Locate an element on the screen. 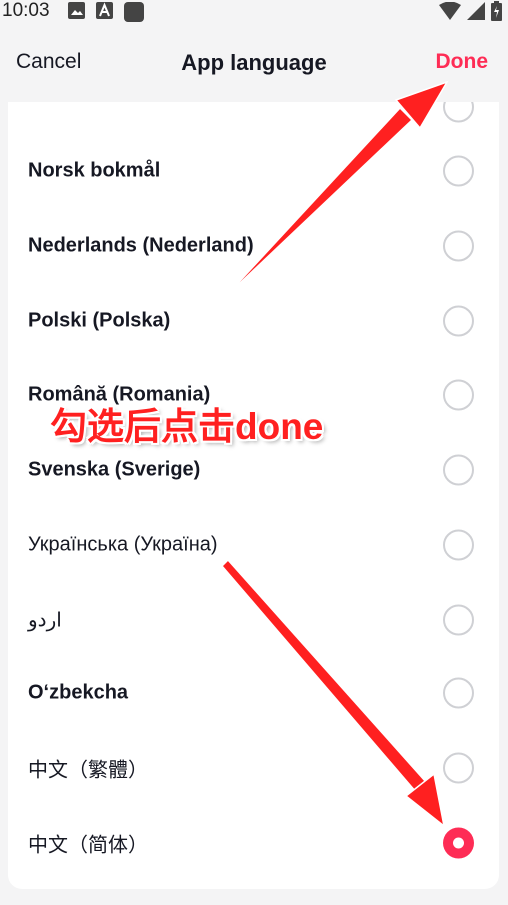 The height and width of the screenshot is (905, 508). language-option-norsk: Norsk bokmål is located at coordinates (253, 171).